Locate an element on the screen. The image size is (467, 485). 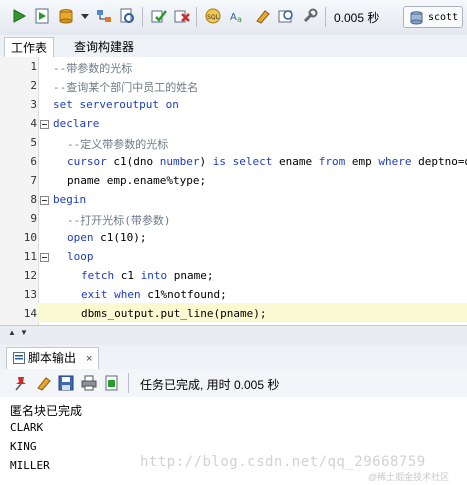
dropdown-arrow-icon is located at coordinates (85, 16).